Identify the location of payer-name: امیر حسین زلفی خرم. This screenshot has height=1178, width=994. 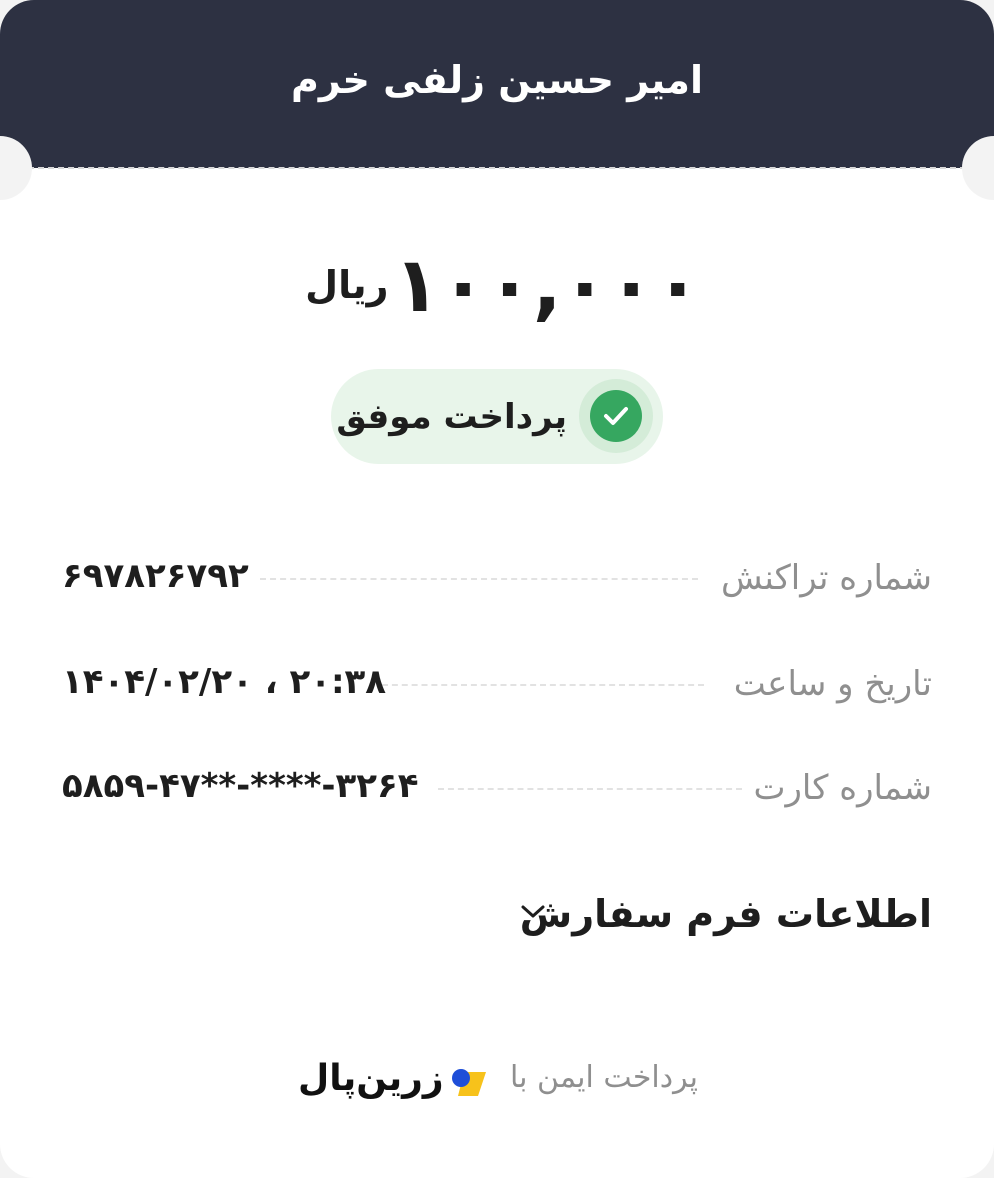
(497, 80).